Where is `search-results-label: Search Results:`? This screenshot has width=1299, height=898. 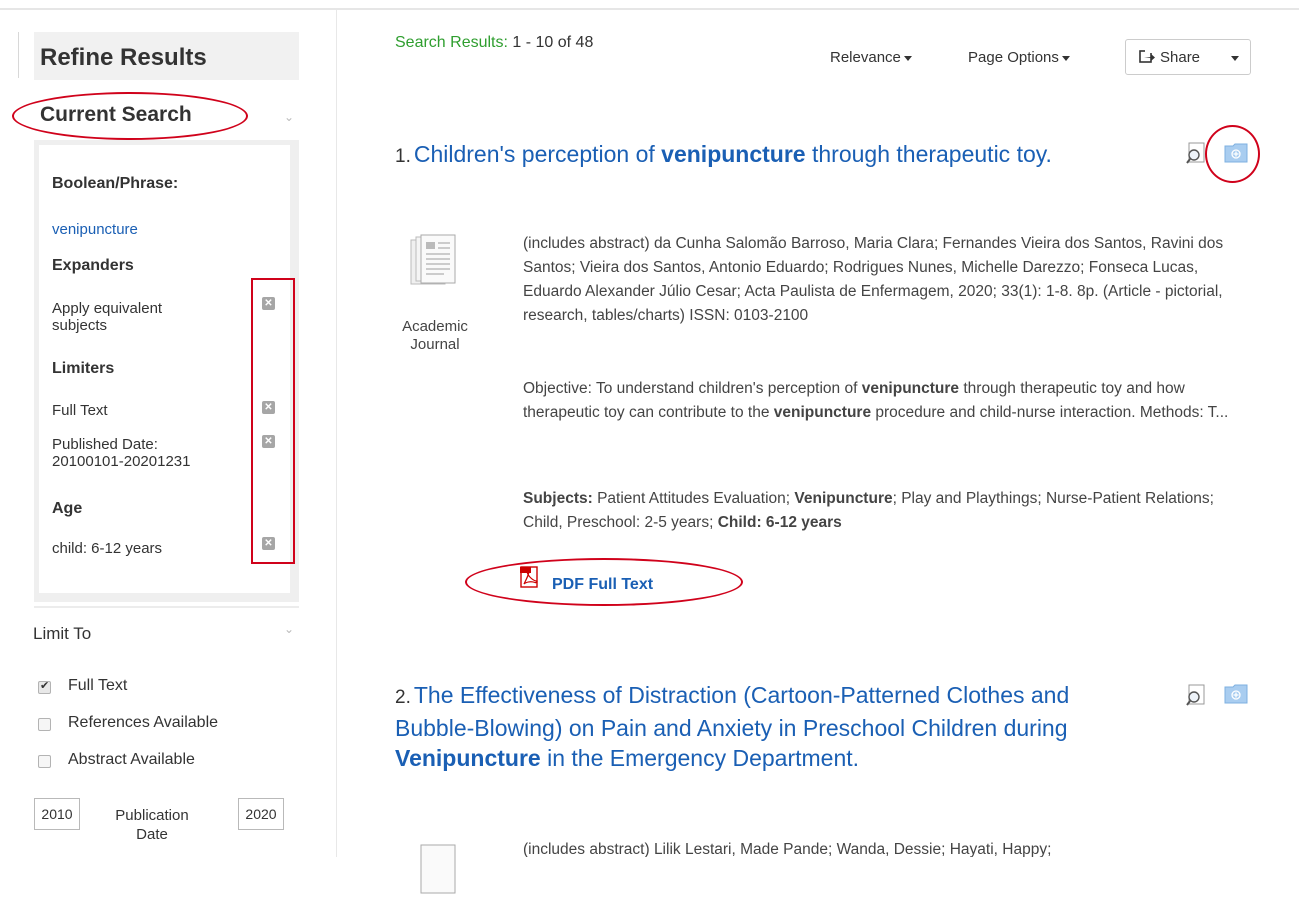
search-results-label: Search Results: is located at coordinates (451, 42).